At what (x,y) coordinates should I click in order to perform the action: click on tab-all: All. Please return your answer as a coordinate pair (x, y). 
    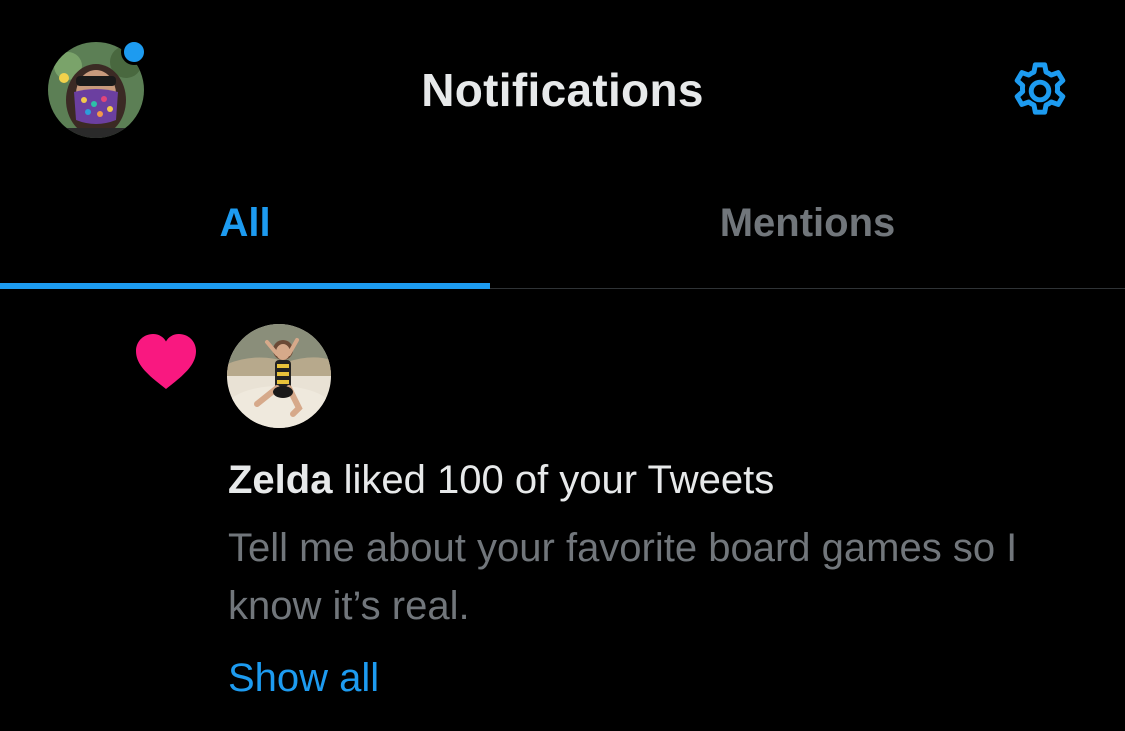
    Looking at the image, I should click on (245, 234).